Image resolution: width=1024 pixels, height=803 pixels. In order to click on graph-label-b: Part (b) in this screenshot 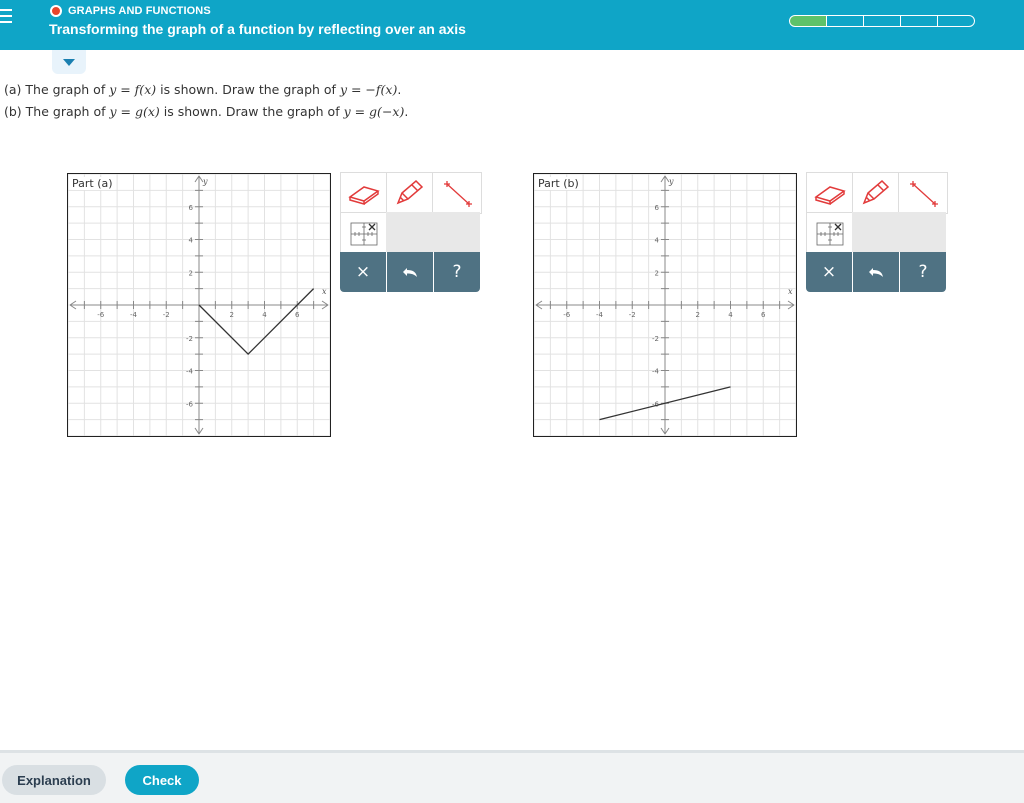, I will do `click(559, 183)`.